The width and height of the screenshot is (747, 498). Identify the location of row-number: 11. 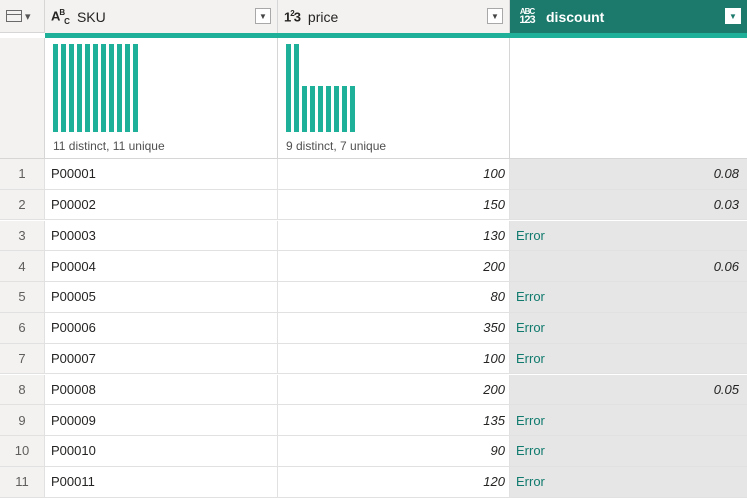
(22, 482).